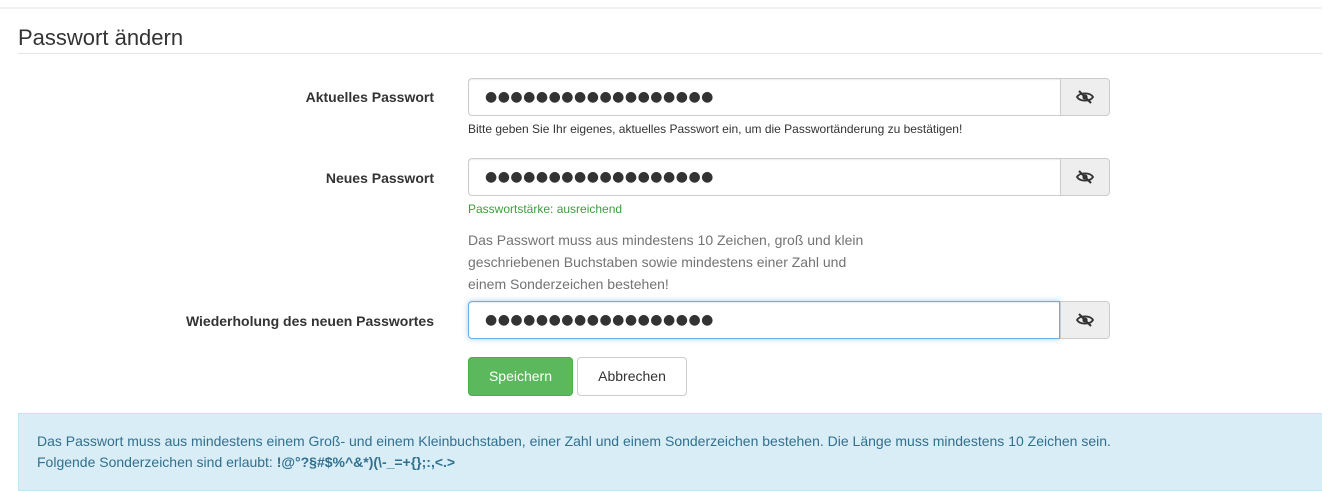 This screenshot has width=1328, height=491. What do you see at coordinates (101, 37) in the screenshot?
I see `page-title: Passwort ändern` at bounding box center [101, 37].